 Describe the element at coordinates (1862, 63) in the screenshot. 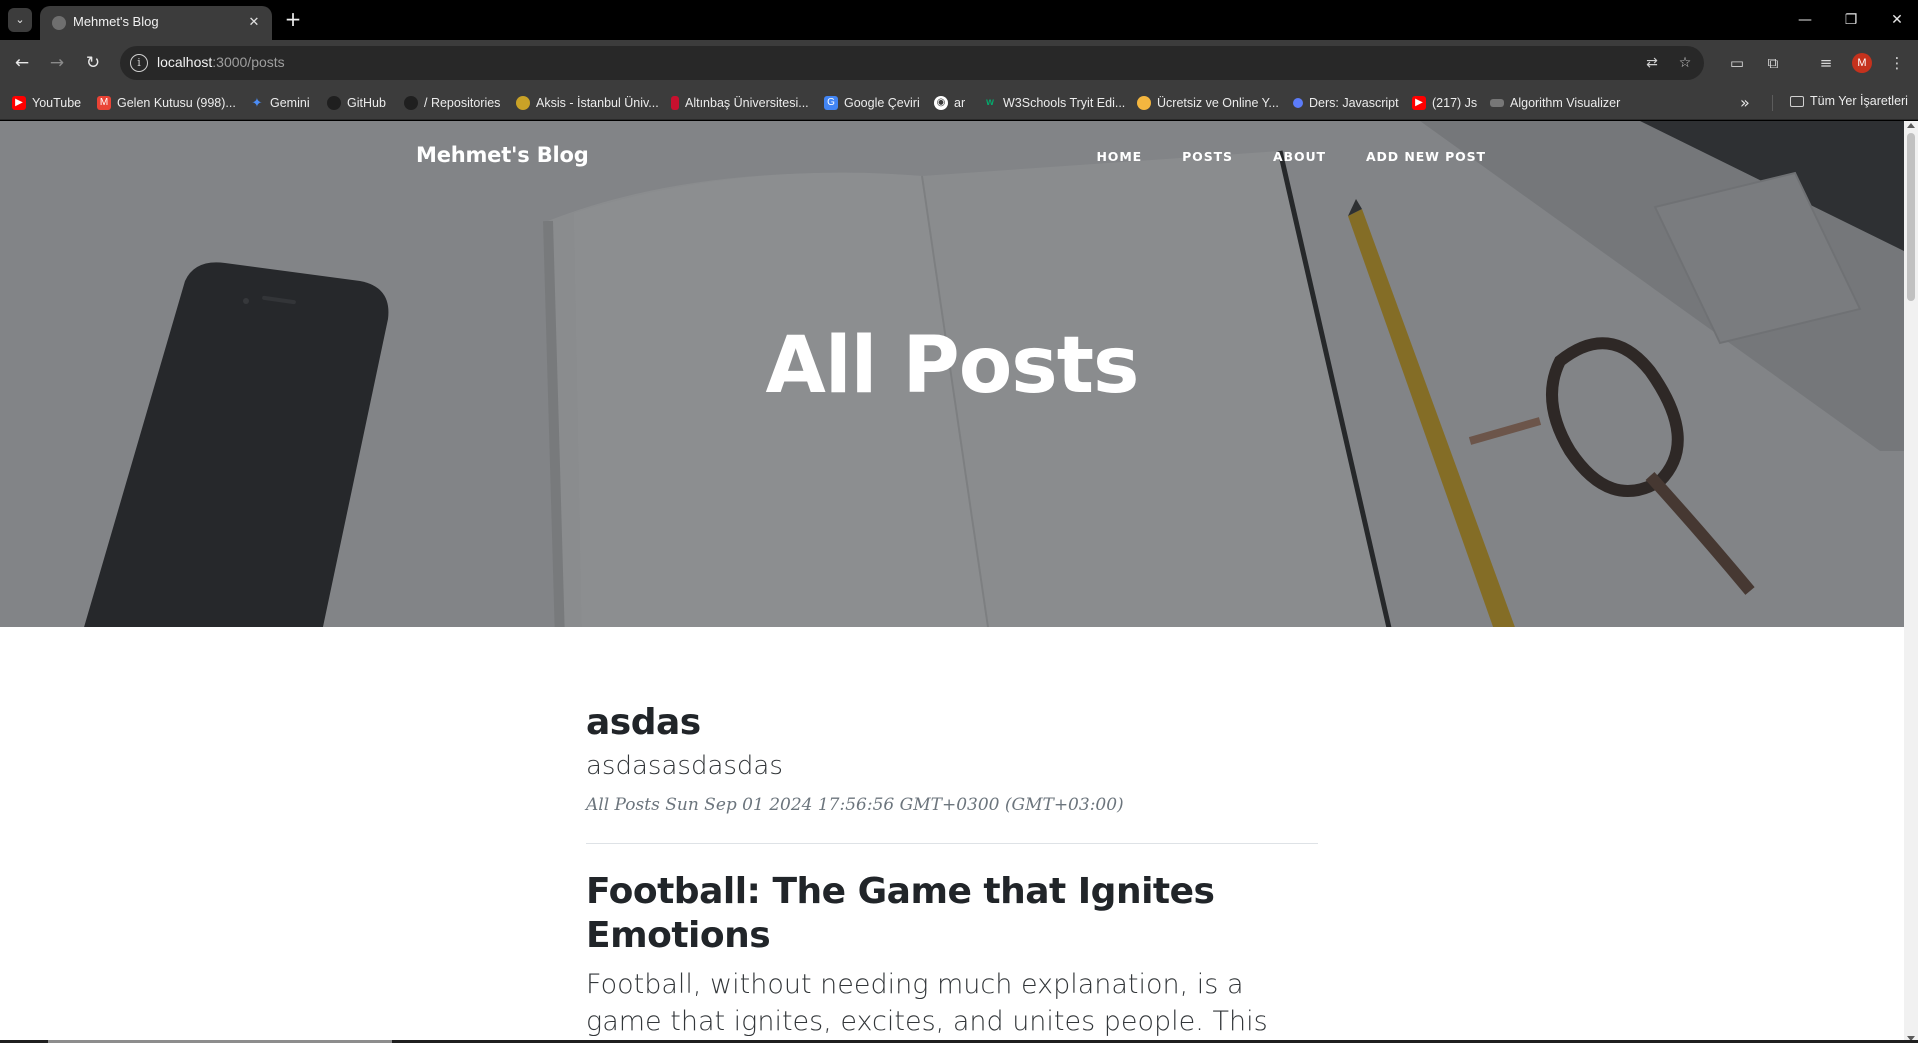

I see `profile-avatar: M` at that location.